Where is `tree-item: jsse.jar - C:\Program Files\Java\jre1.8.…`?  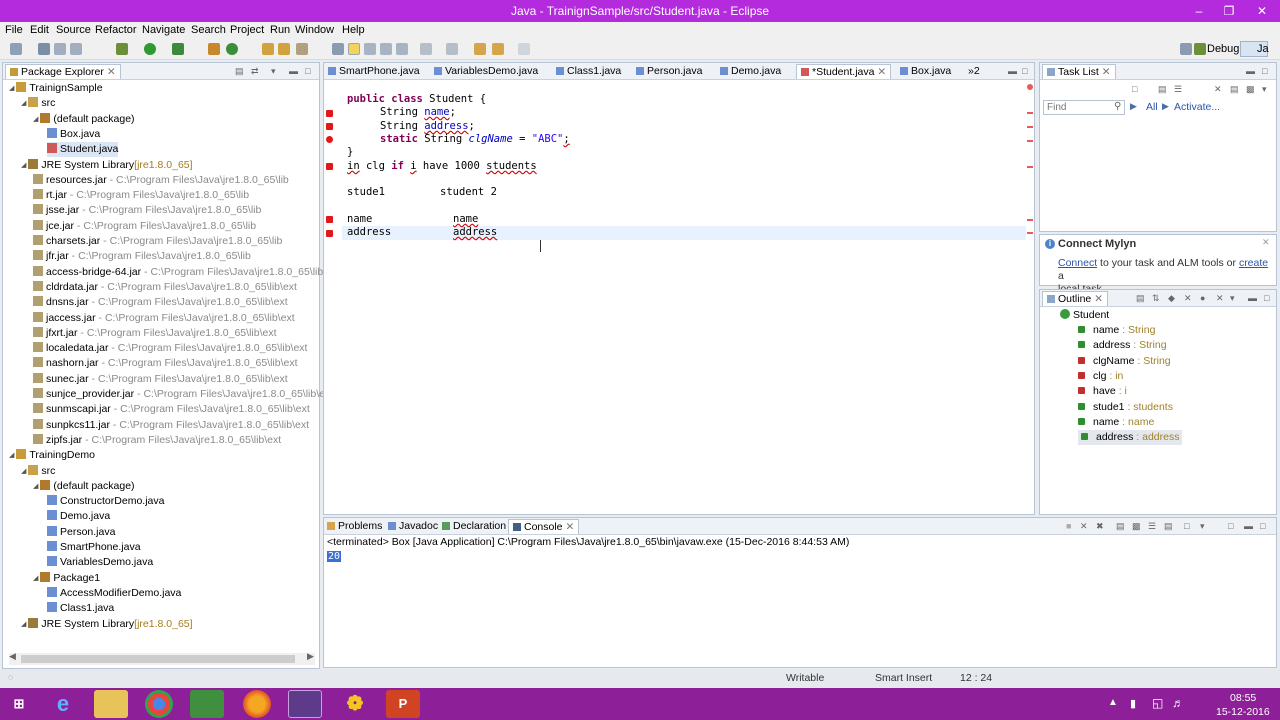
tree-item: jsse.jar - C:\Program Files\Java\jre1.8.… is located at coordinates (147, 210).